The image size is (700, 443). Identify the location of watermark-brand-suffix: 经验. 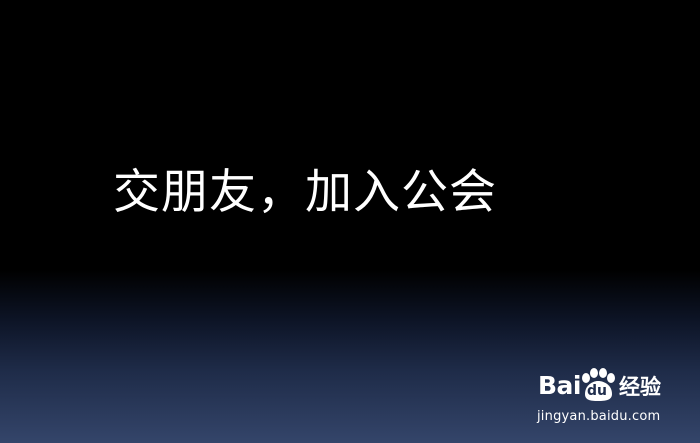
(640, 387).